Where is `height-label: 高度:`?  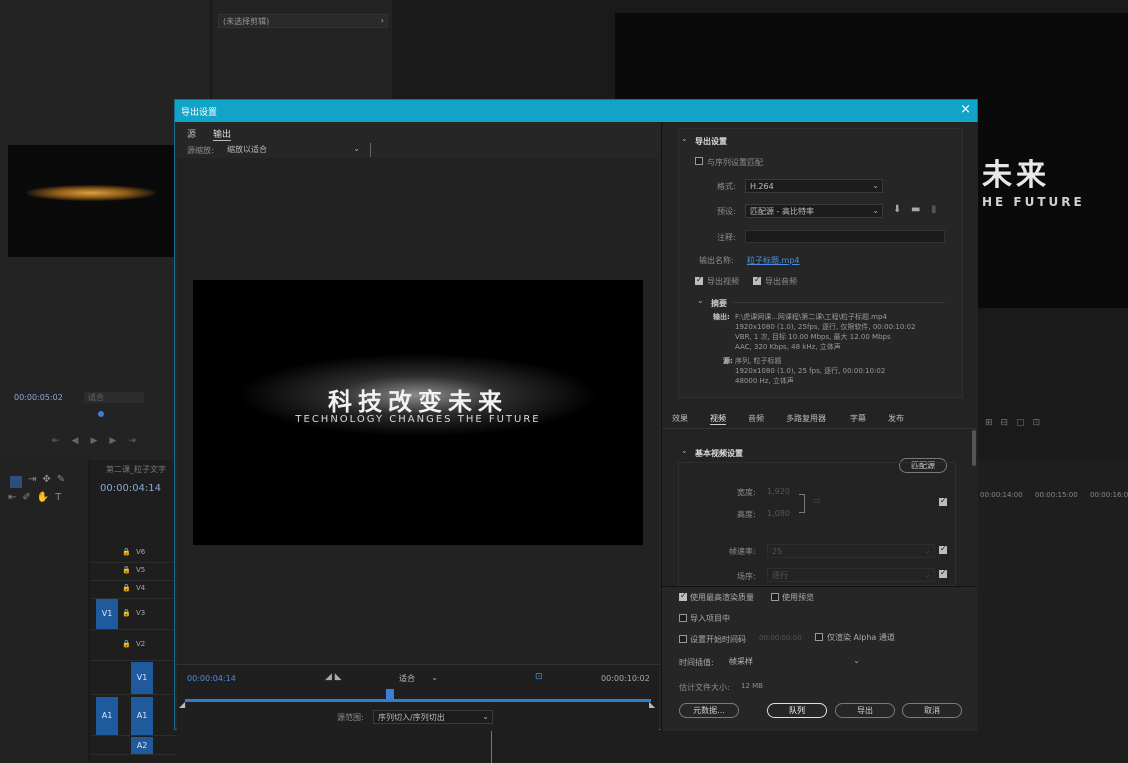 height-label: 高度: is located at coordinates (746, 514).